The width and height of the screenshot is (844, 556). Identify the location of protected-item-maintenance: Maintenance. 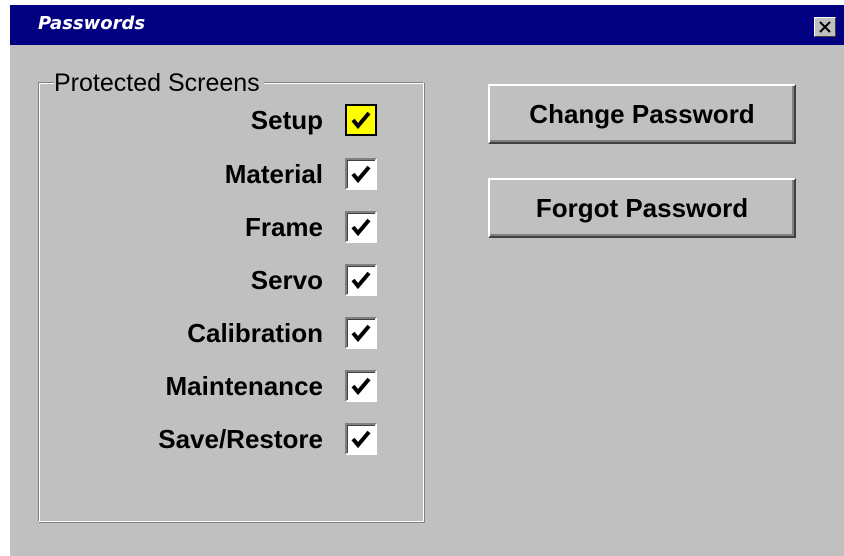
(242, 386).